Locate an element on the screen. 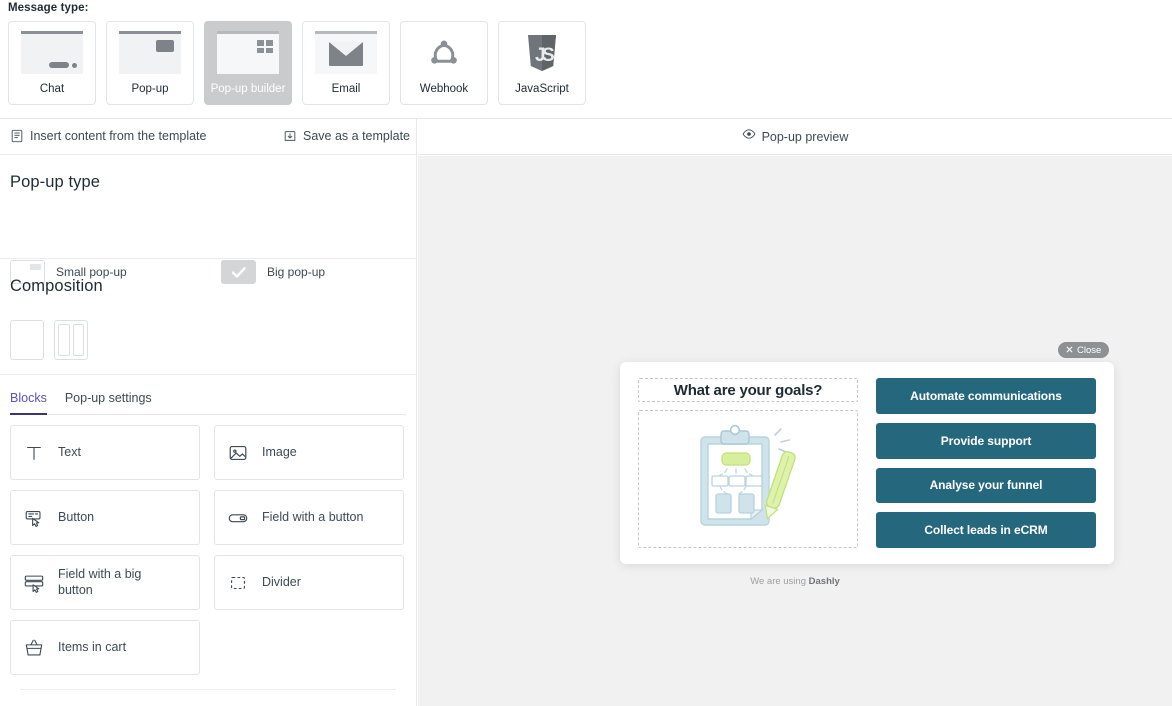 The width and height of the screenshot is (1172, 706). single-column-layout-icon is located at coordinates (27, 340).